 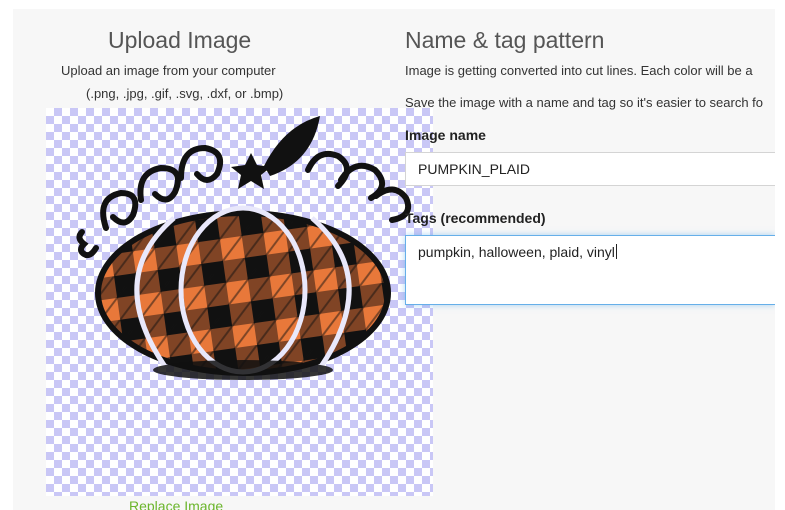 What do you see at coordinates (475, 218) in the screenshot?
I see `tags-label: Tags (recommended)` at bounding box center [475, 218].